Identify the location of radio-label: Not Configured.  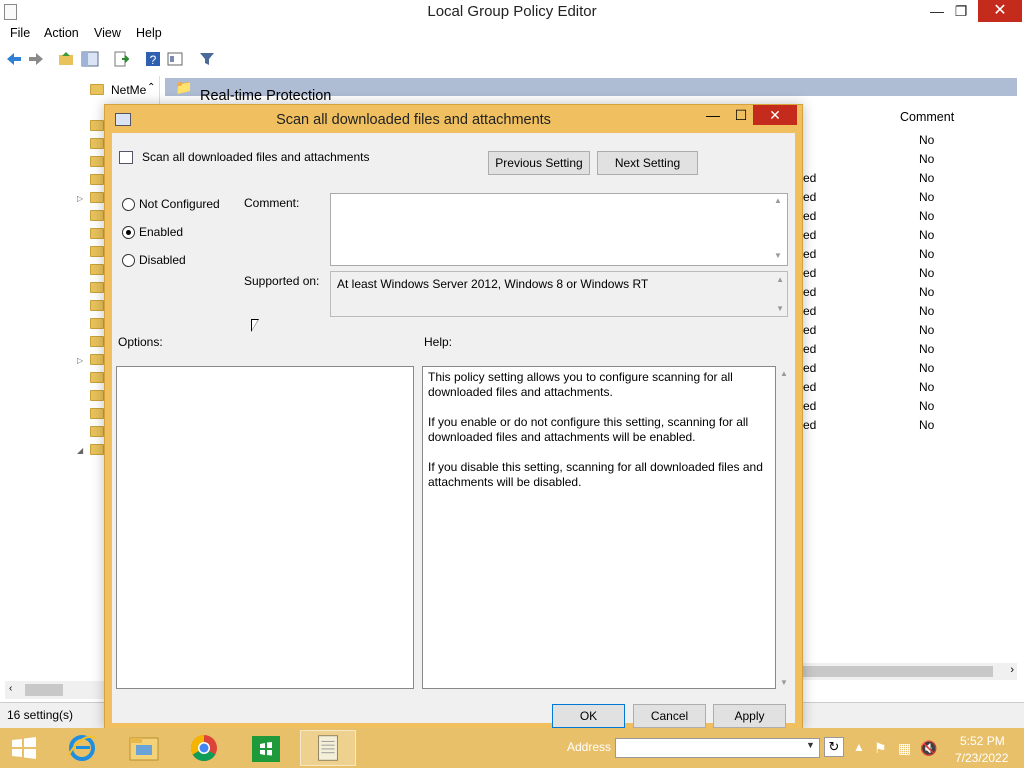
(179, 204).